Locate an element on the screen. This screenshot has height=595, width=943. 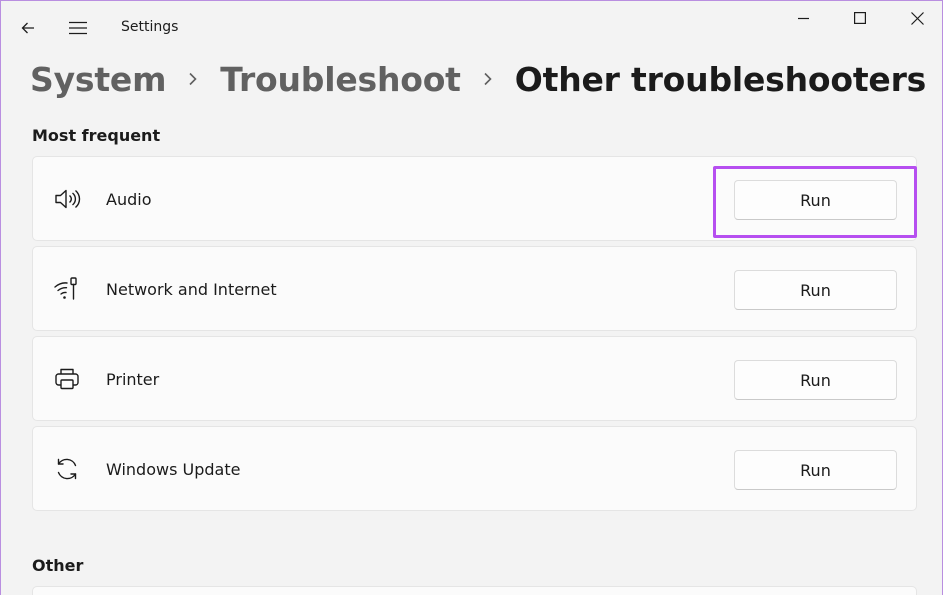
title-bar: Settings is located at coordinates (471, 27).